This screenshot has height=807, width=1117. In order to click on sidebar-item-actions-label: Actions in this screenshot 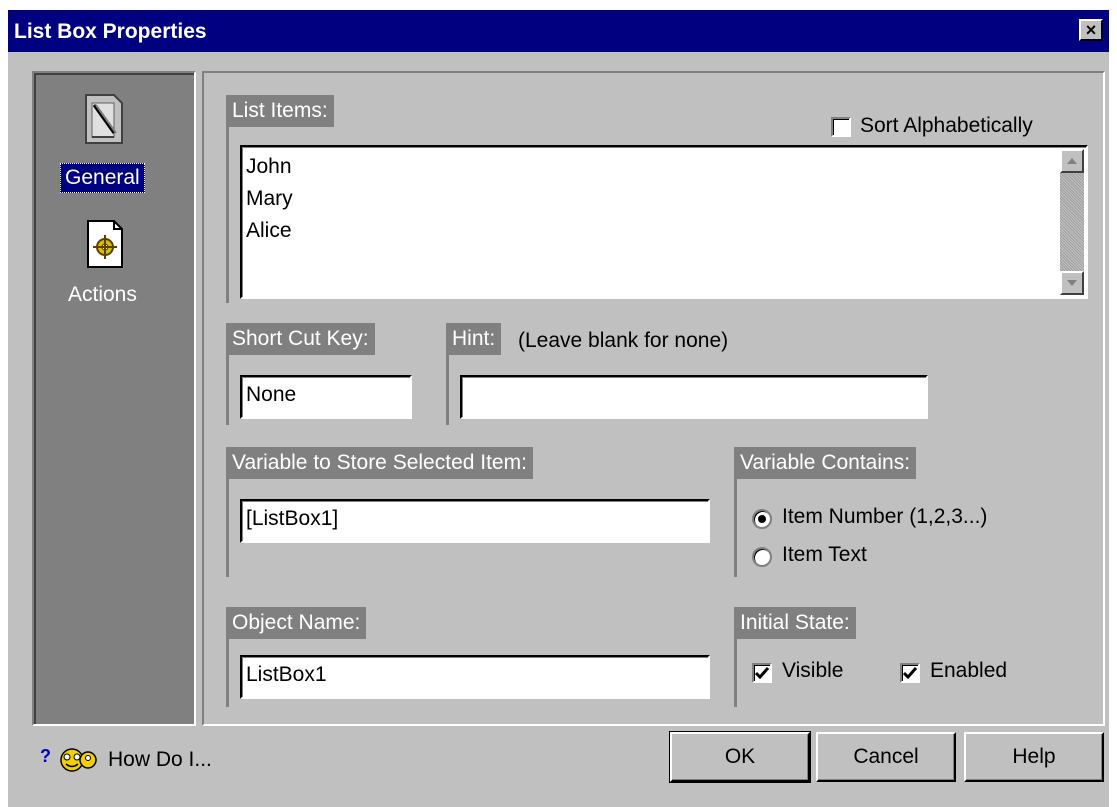, I will do `click(102, 294)`.